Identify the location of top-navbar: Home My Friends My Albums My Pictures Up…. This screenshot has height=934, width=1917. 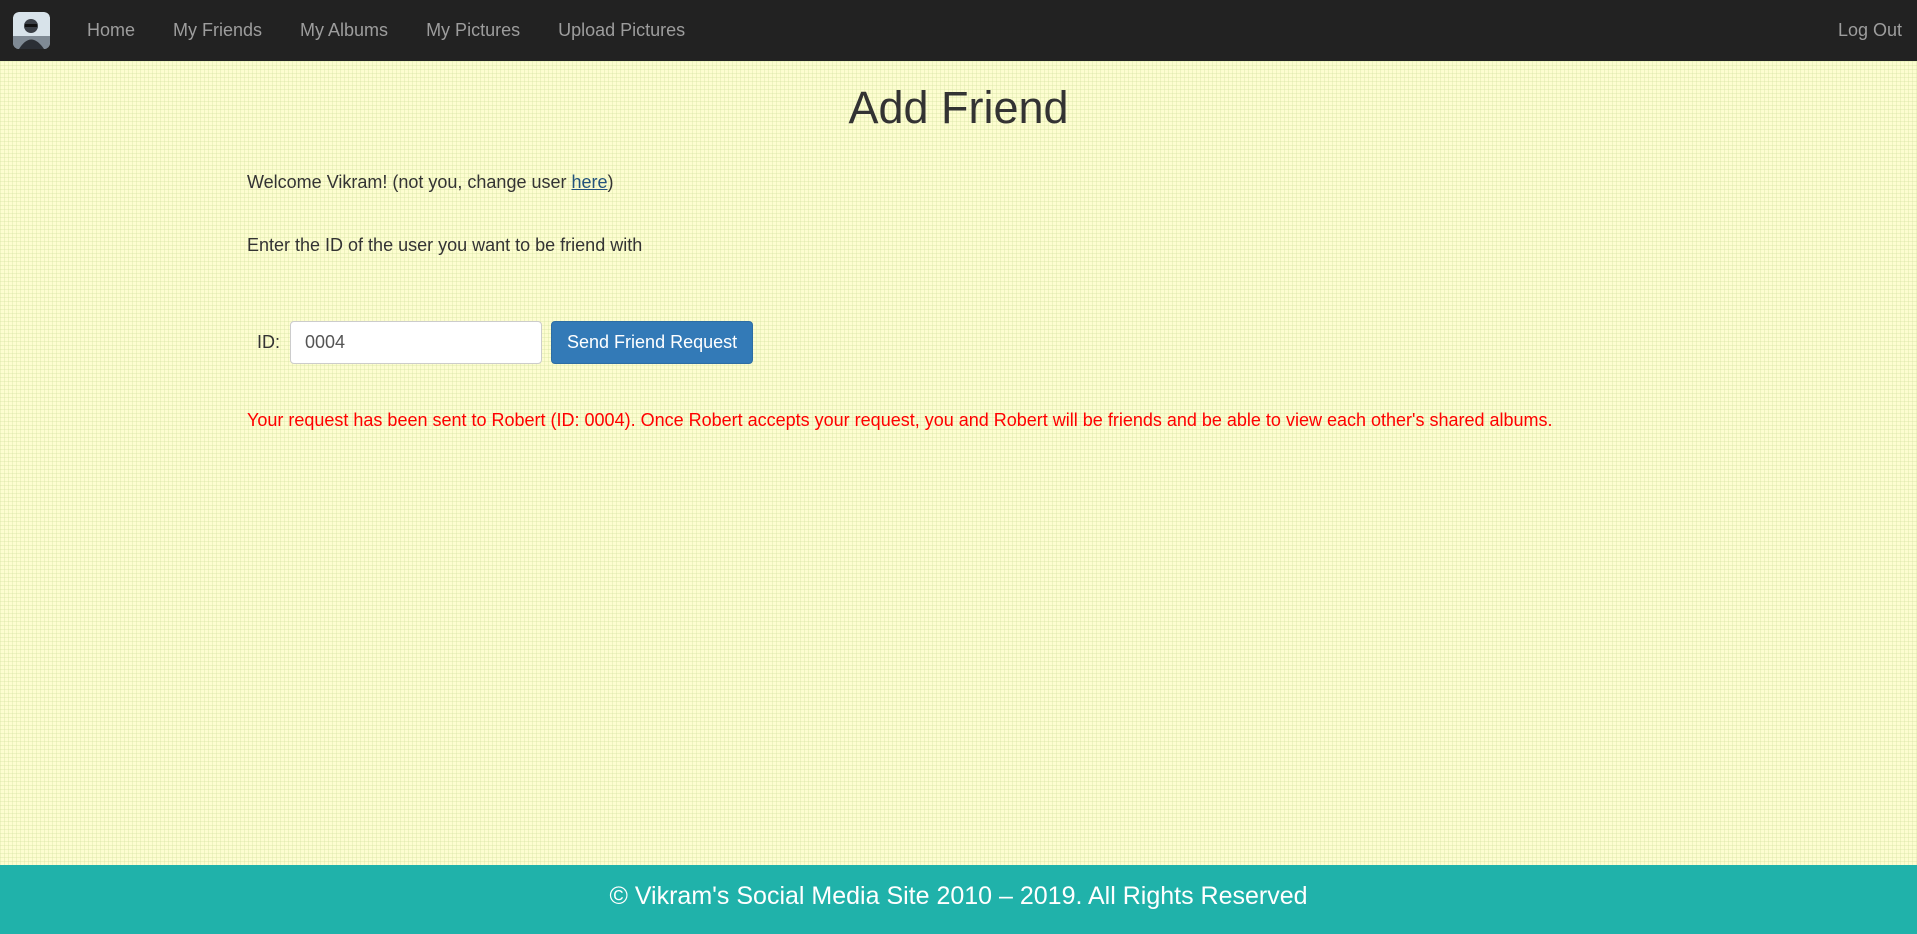
(958, 30).